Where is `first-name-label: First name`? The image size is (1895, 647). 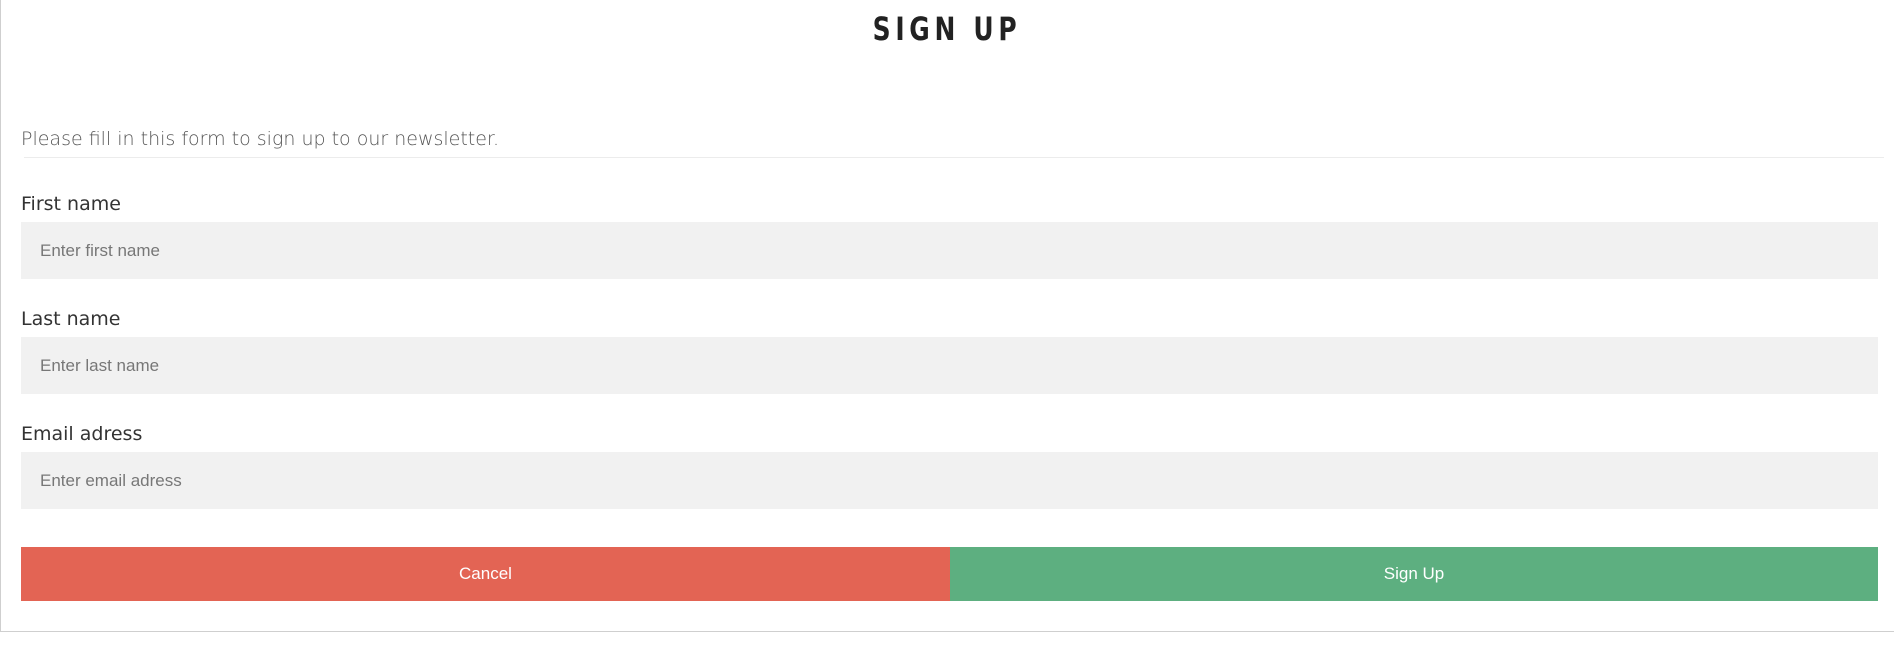
first-name-label: First name is located at coordinates (71, 204).